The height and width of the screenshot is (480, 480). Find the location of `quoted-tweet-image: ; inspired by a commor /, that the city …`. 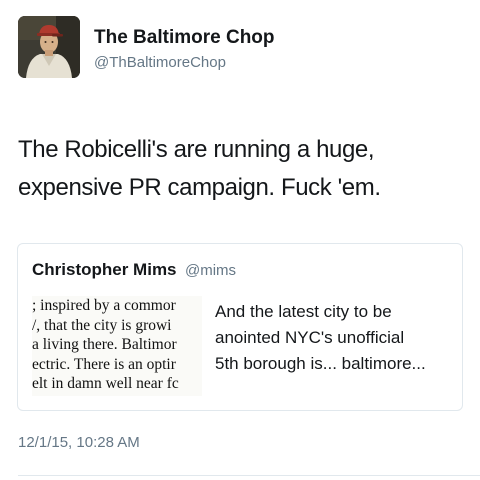

quoted-tweet-image: ; inspired by a commor /, that the city … is located at coordinates (117, 346).